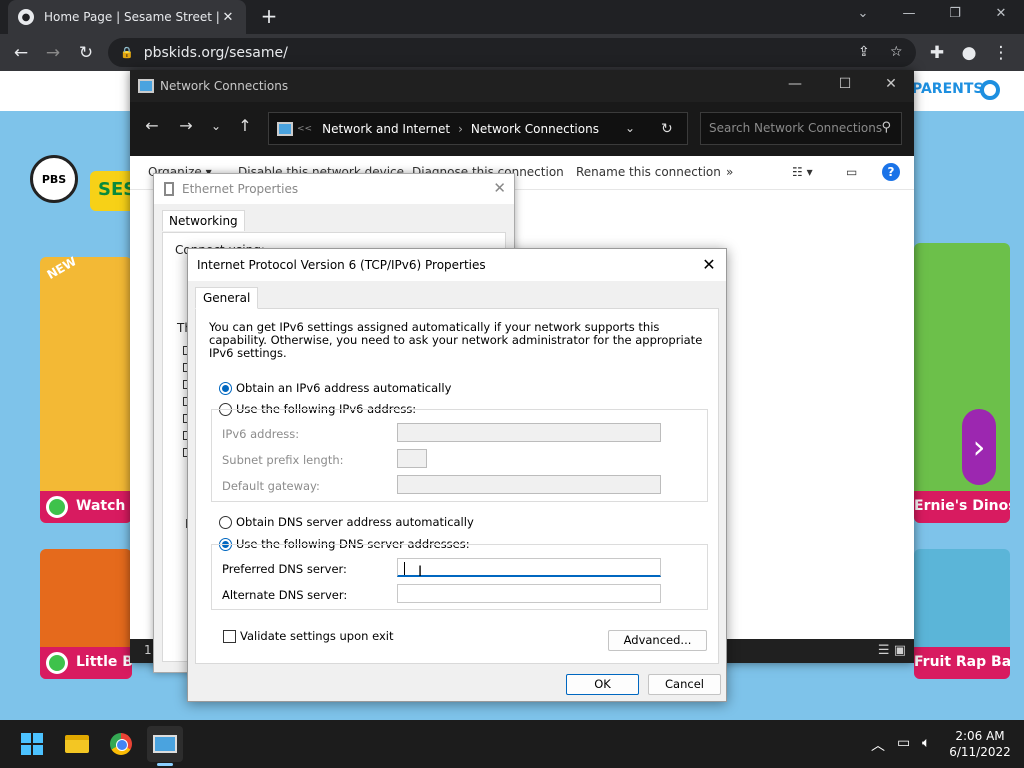 The image size is (1024, 768). What do you see at coordinates (851, 172) in the screenshot?
I see `preview-pane-icon: ▭` at bounding box center [851, 172].